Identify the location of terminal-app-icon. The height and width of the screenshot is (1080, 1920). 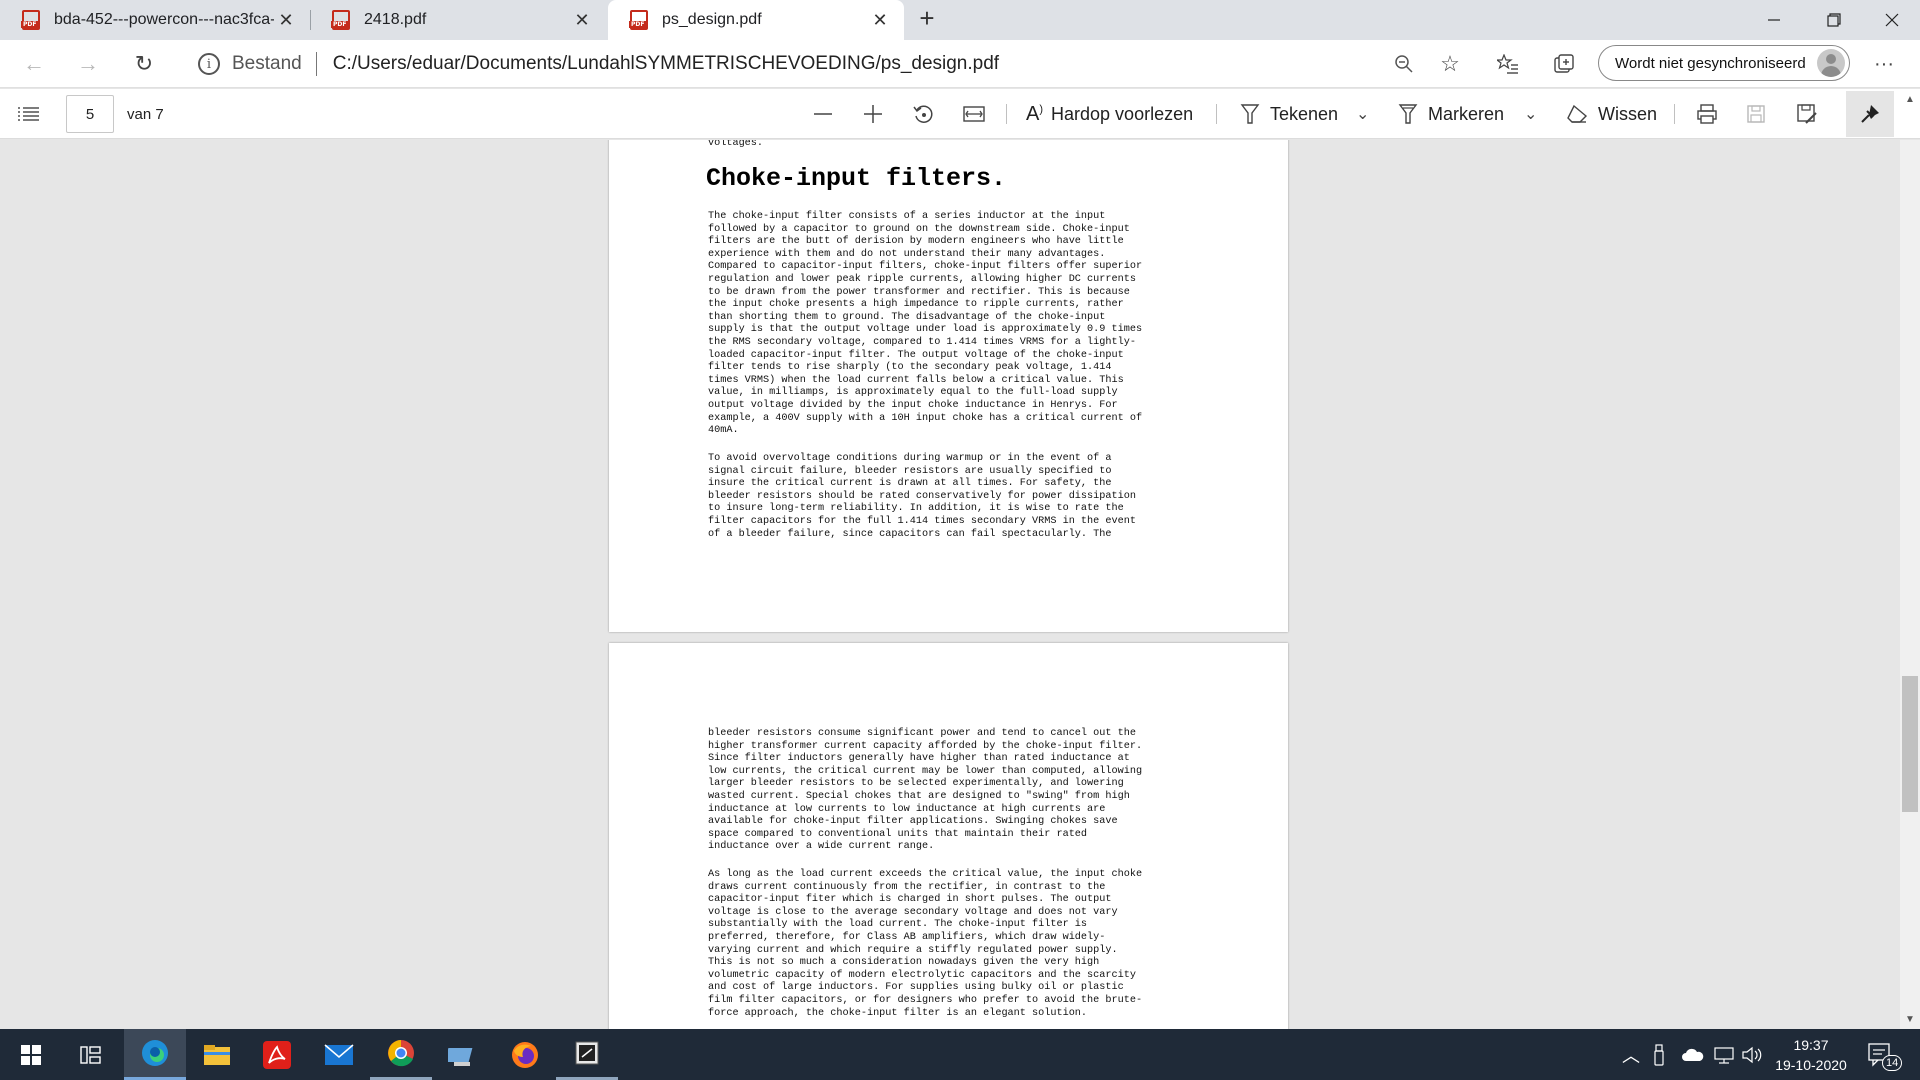
(587, 1054).